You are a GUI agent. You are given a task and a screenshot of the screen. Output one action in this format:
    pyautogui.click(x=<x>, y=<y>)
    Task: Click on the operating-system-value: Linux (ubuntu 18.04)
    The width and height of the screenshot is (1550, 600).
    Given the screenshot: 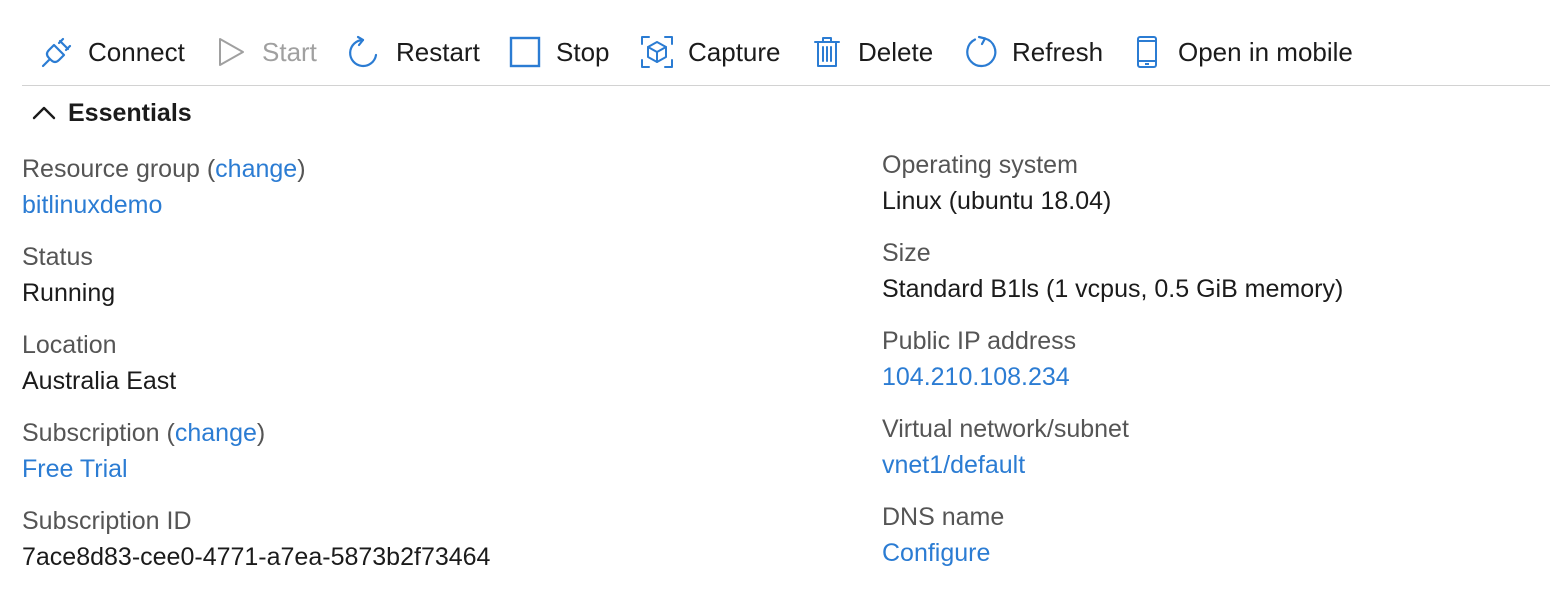 What is the action you would take?
    pyautogui.click(x=997, y=201)
    